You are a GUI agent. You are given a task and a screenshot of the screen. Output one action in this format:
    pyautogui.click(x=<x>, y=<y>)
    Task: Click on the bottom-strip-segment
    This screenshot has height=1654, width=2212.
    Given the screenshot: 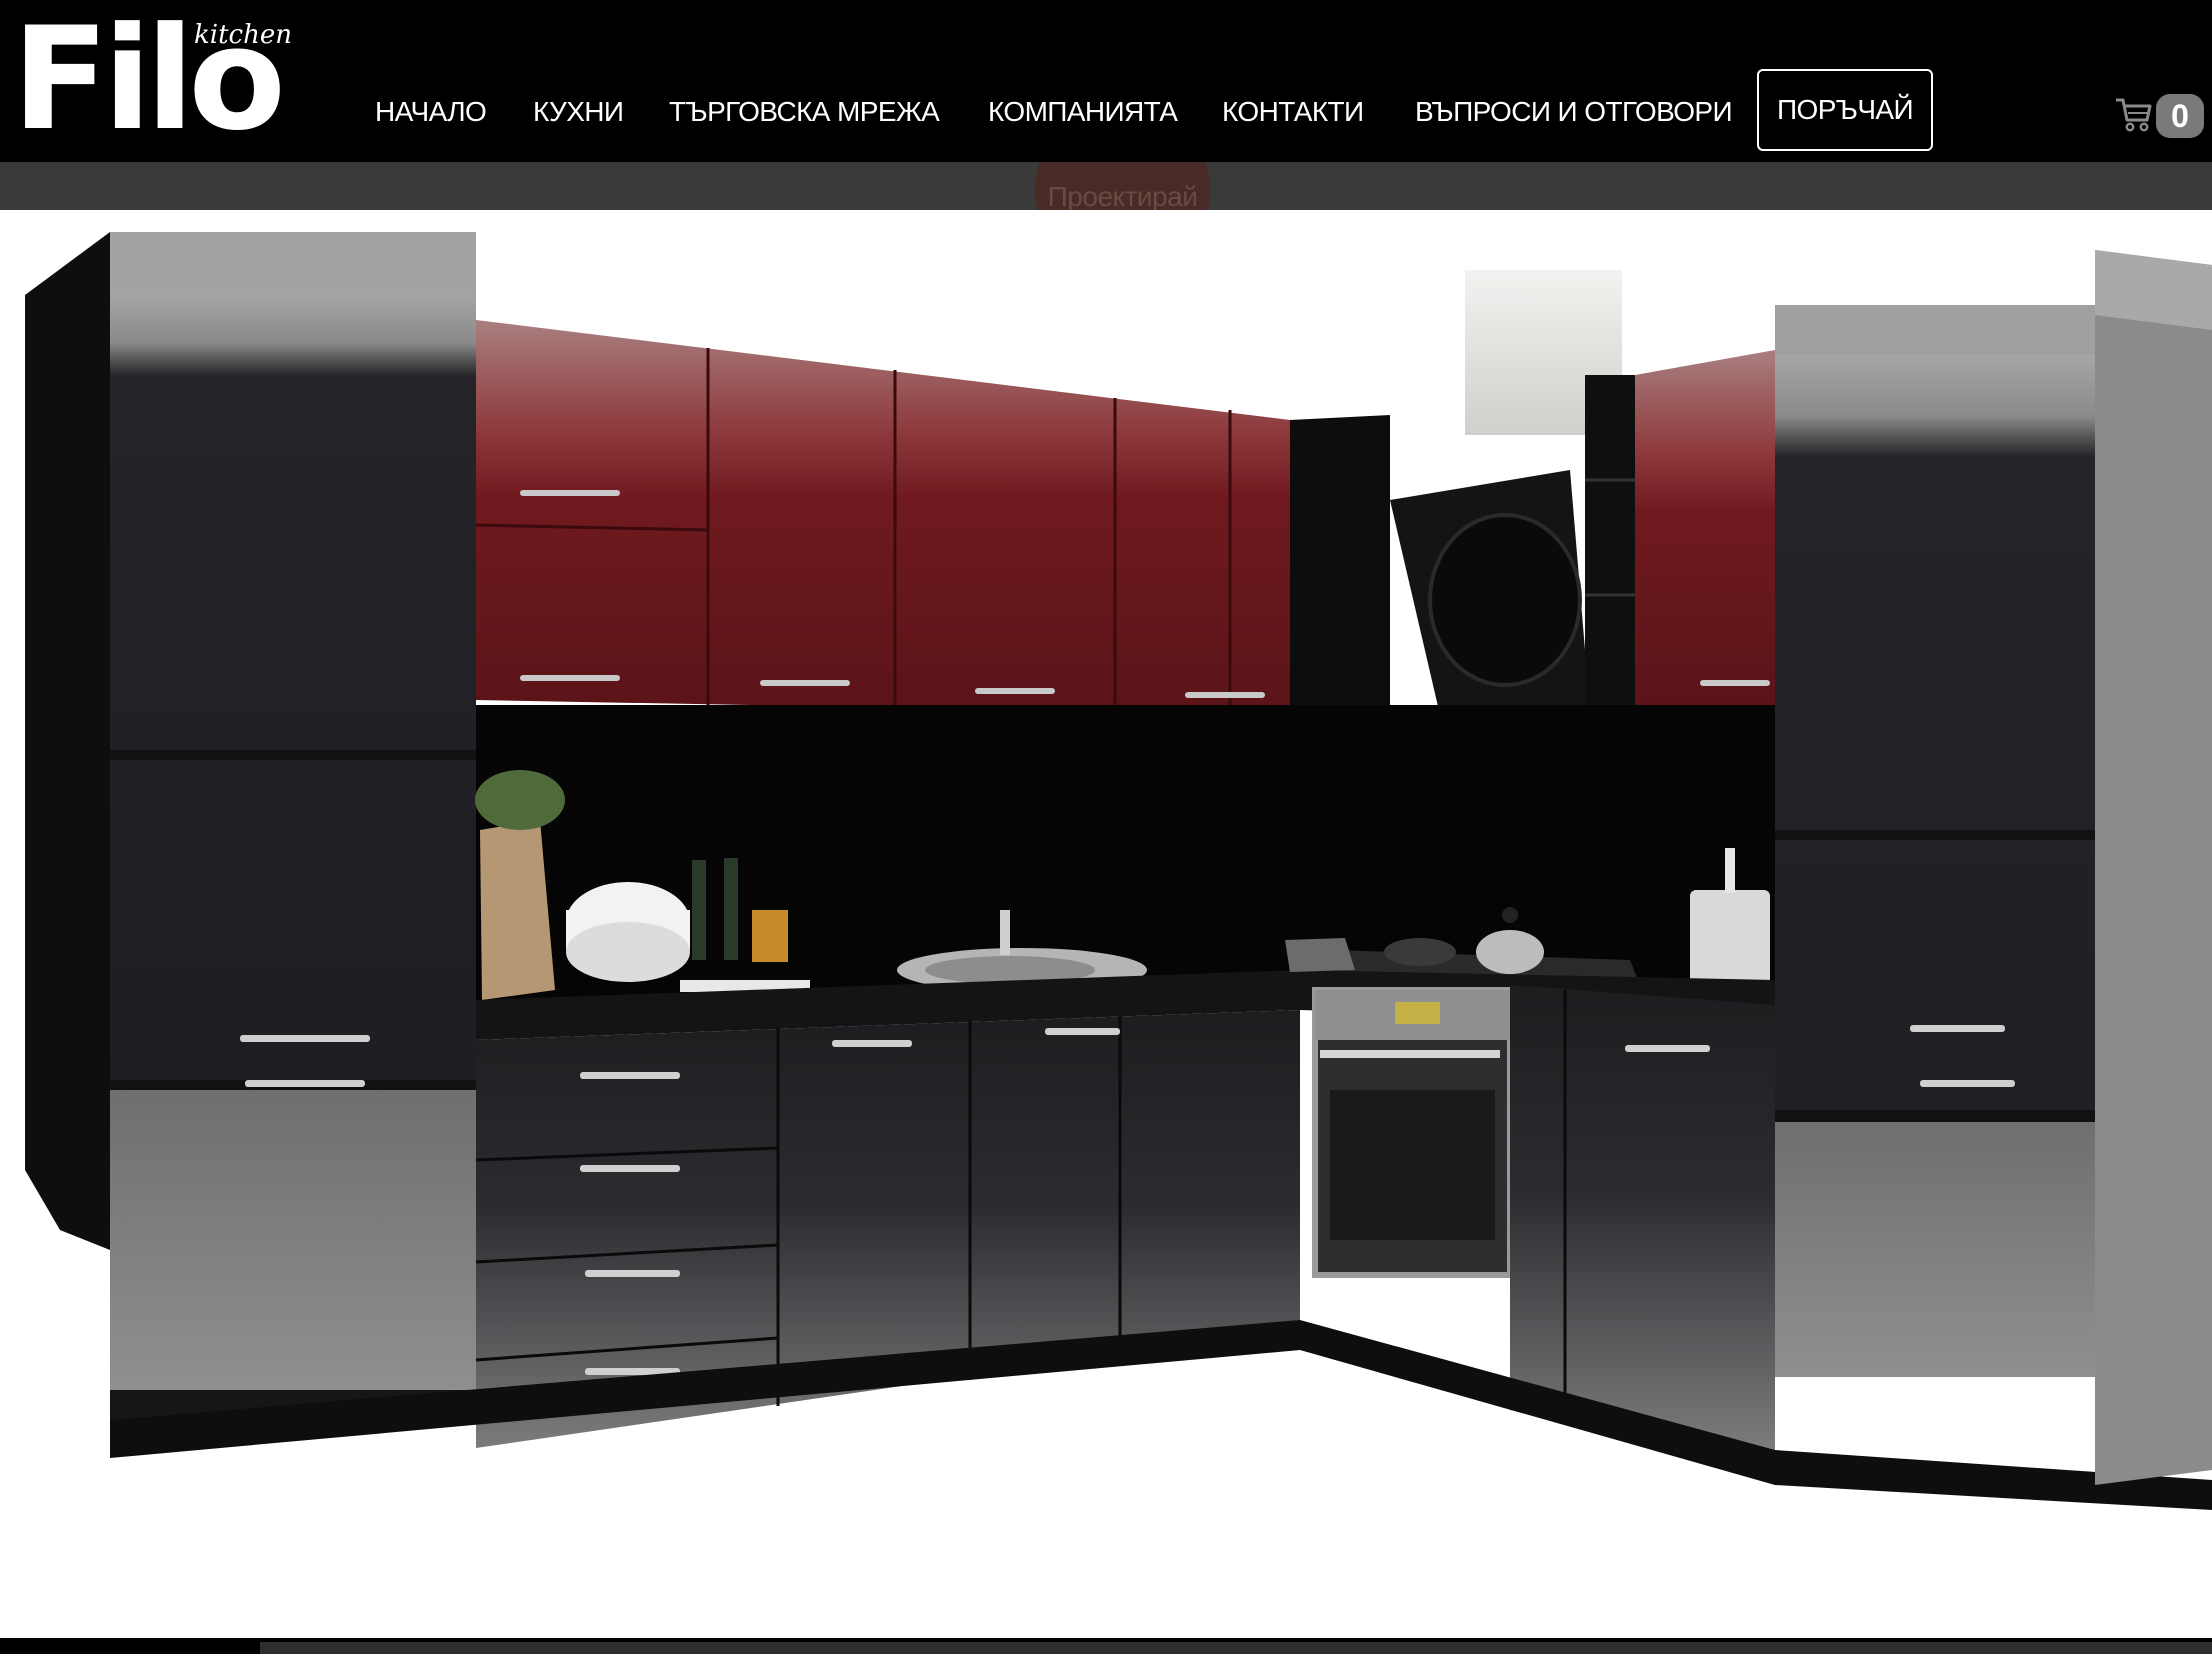 What is the action you would take?
    pyautogui.click(x=1236, y=1648)
    